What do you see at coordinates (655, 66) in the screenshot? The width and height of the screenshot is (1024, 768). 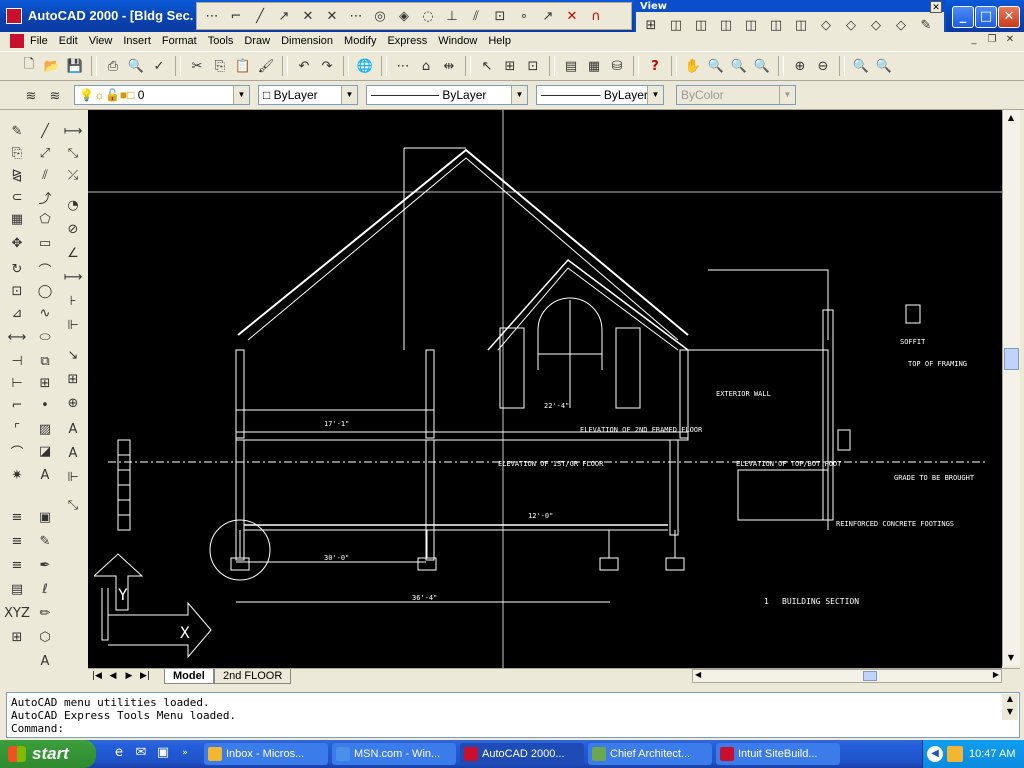 I see `help-icon: ?` at bounding box center [655, 66].